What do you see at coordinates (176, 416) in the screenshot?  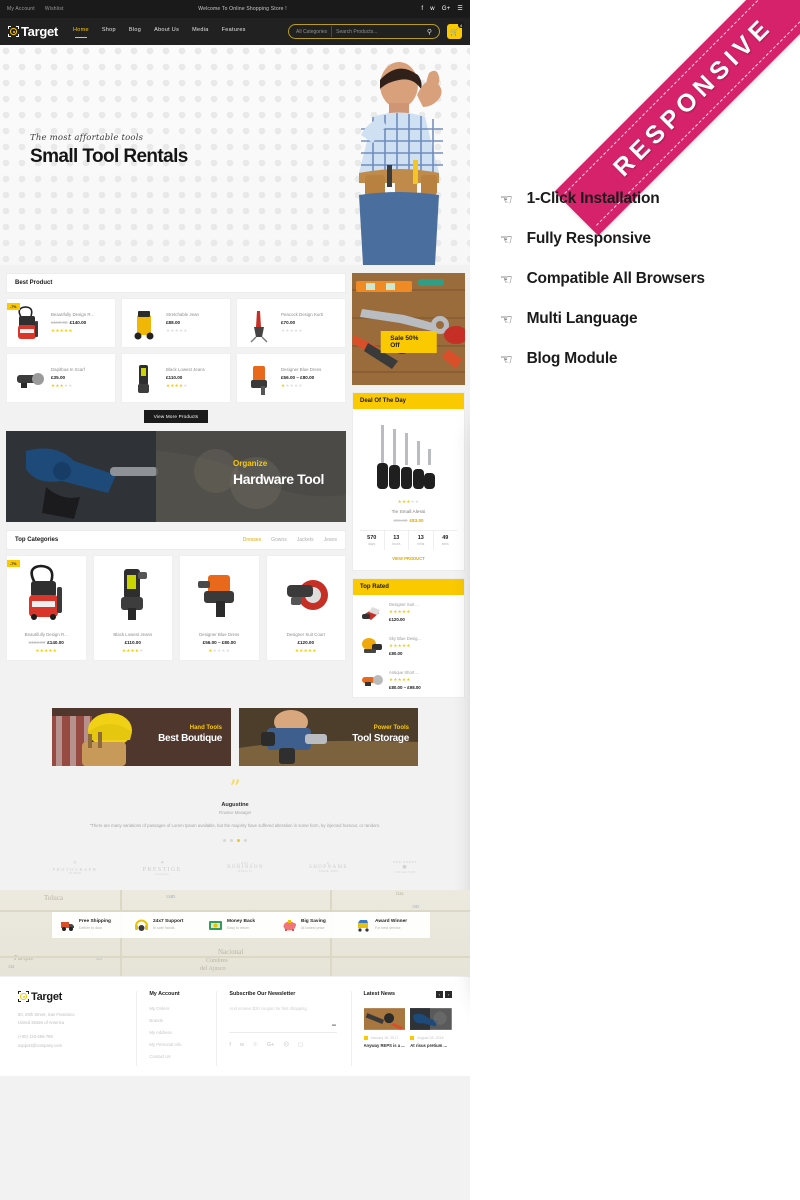 I see `view-more-products-button: View More Products` at bounding box center [176, 416].